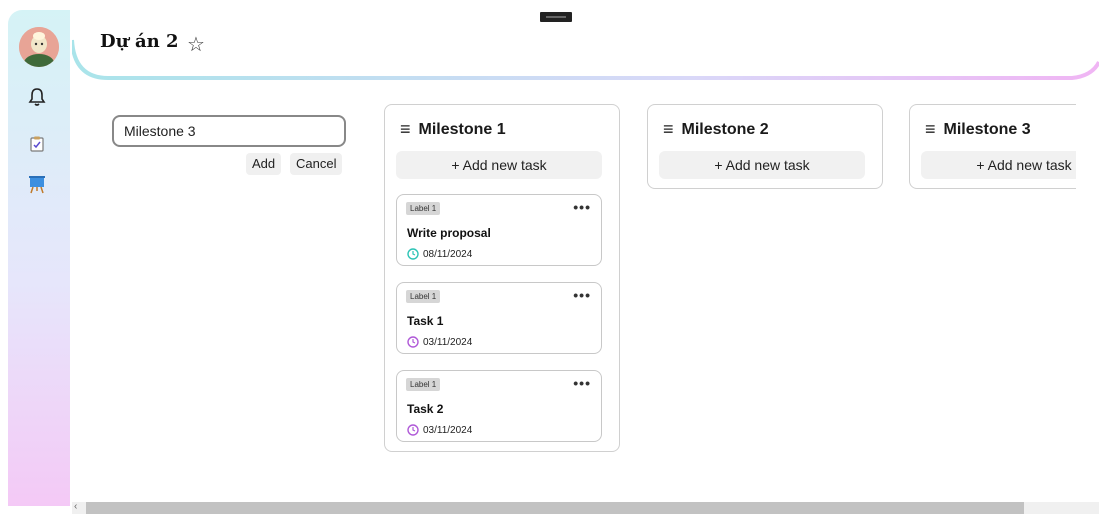 Image resolution: width=1099 pixels, height=514 pixels. I want to click on checklist-icon, so click(37, 144).